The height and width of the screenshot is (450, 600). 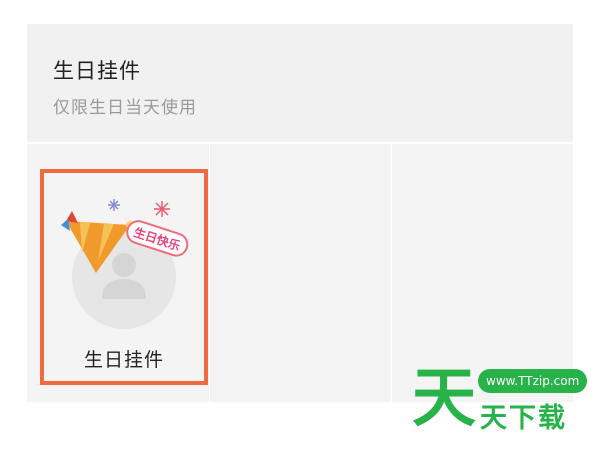 What do you see at coordinates (500, 400) in the screenshot?
I see `watermark: 天 www.TTzip.com 天下载` at bounding box center [500, 400].